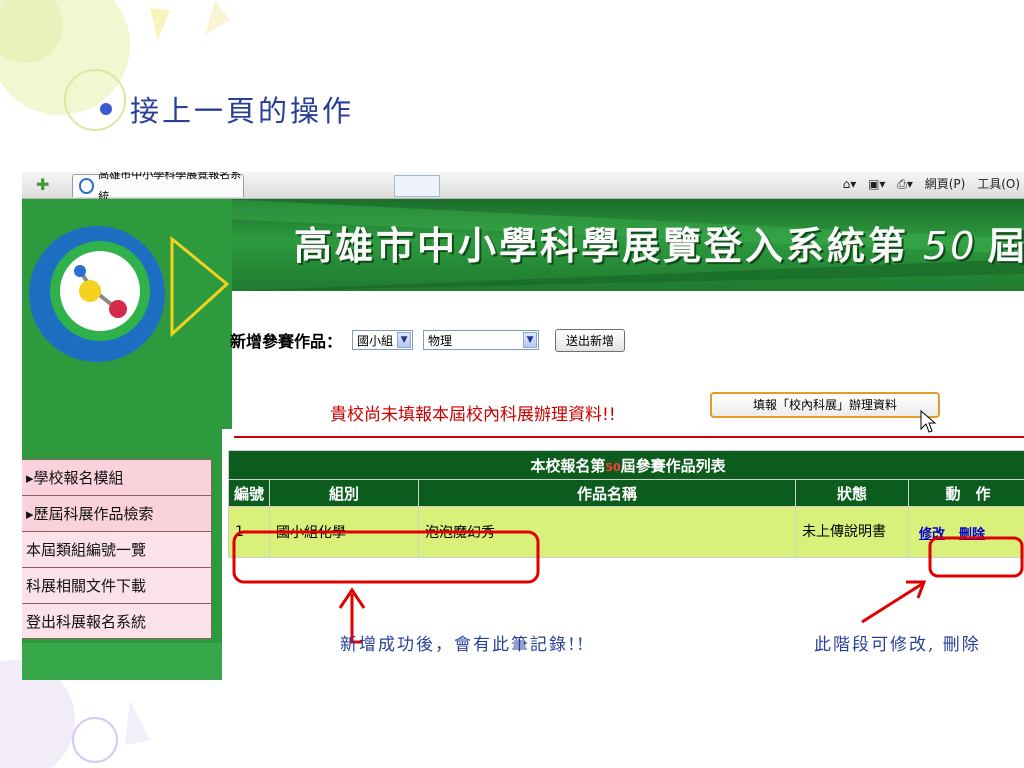 This screenshot has height=768, width=1024. I want to click on slide-title-text: 接上一頁的操作, so click(242, 111).